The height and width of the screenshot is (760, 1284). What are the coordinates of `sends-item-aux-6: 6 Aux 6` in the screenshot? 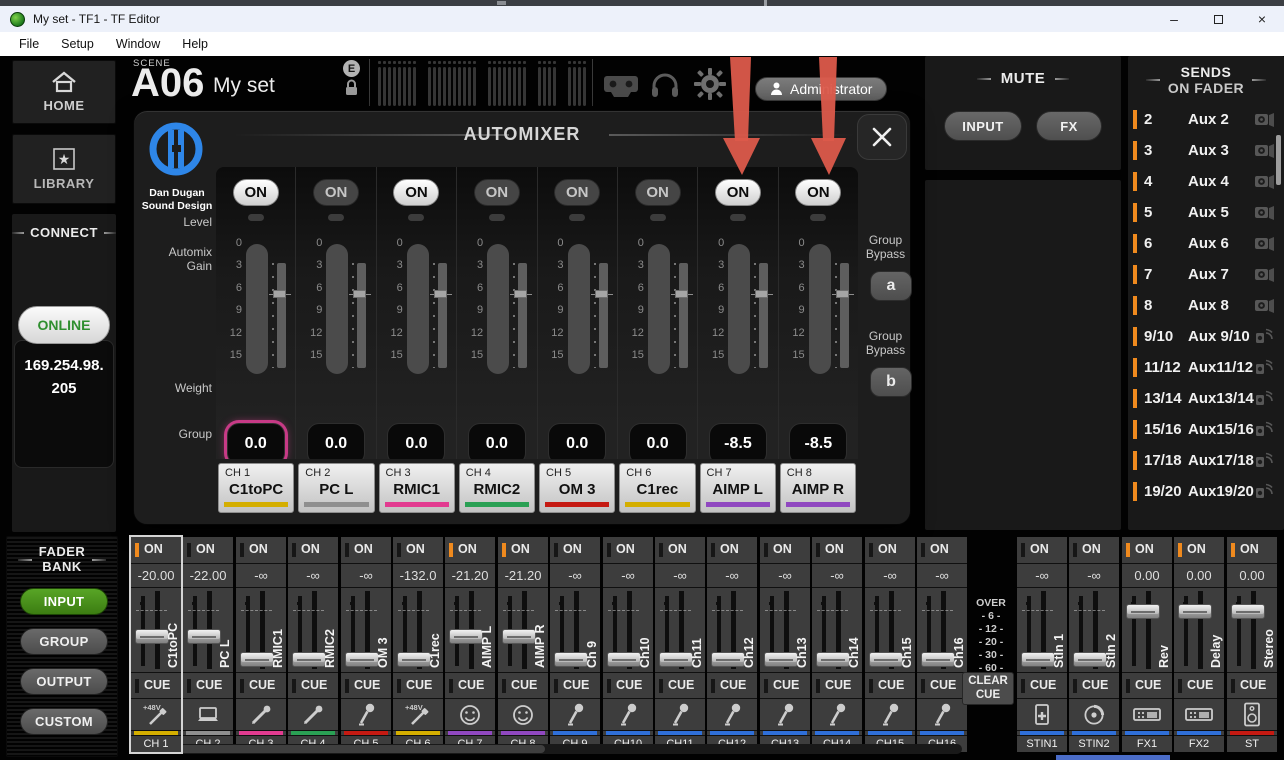 It's located at (1206, 243).